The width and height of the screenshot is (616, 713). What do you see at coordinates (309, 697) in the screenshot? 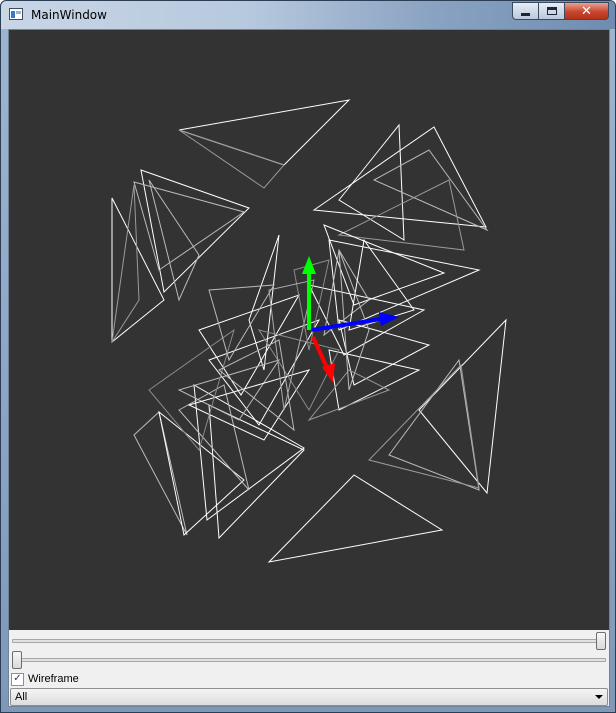
I see `mode-dropdown: All` at bounding box center [309, 697].